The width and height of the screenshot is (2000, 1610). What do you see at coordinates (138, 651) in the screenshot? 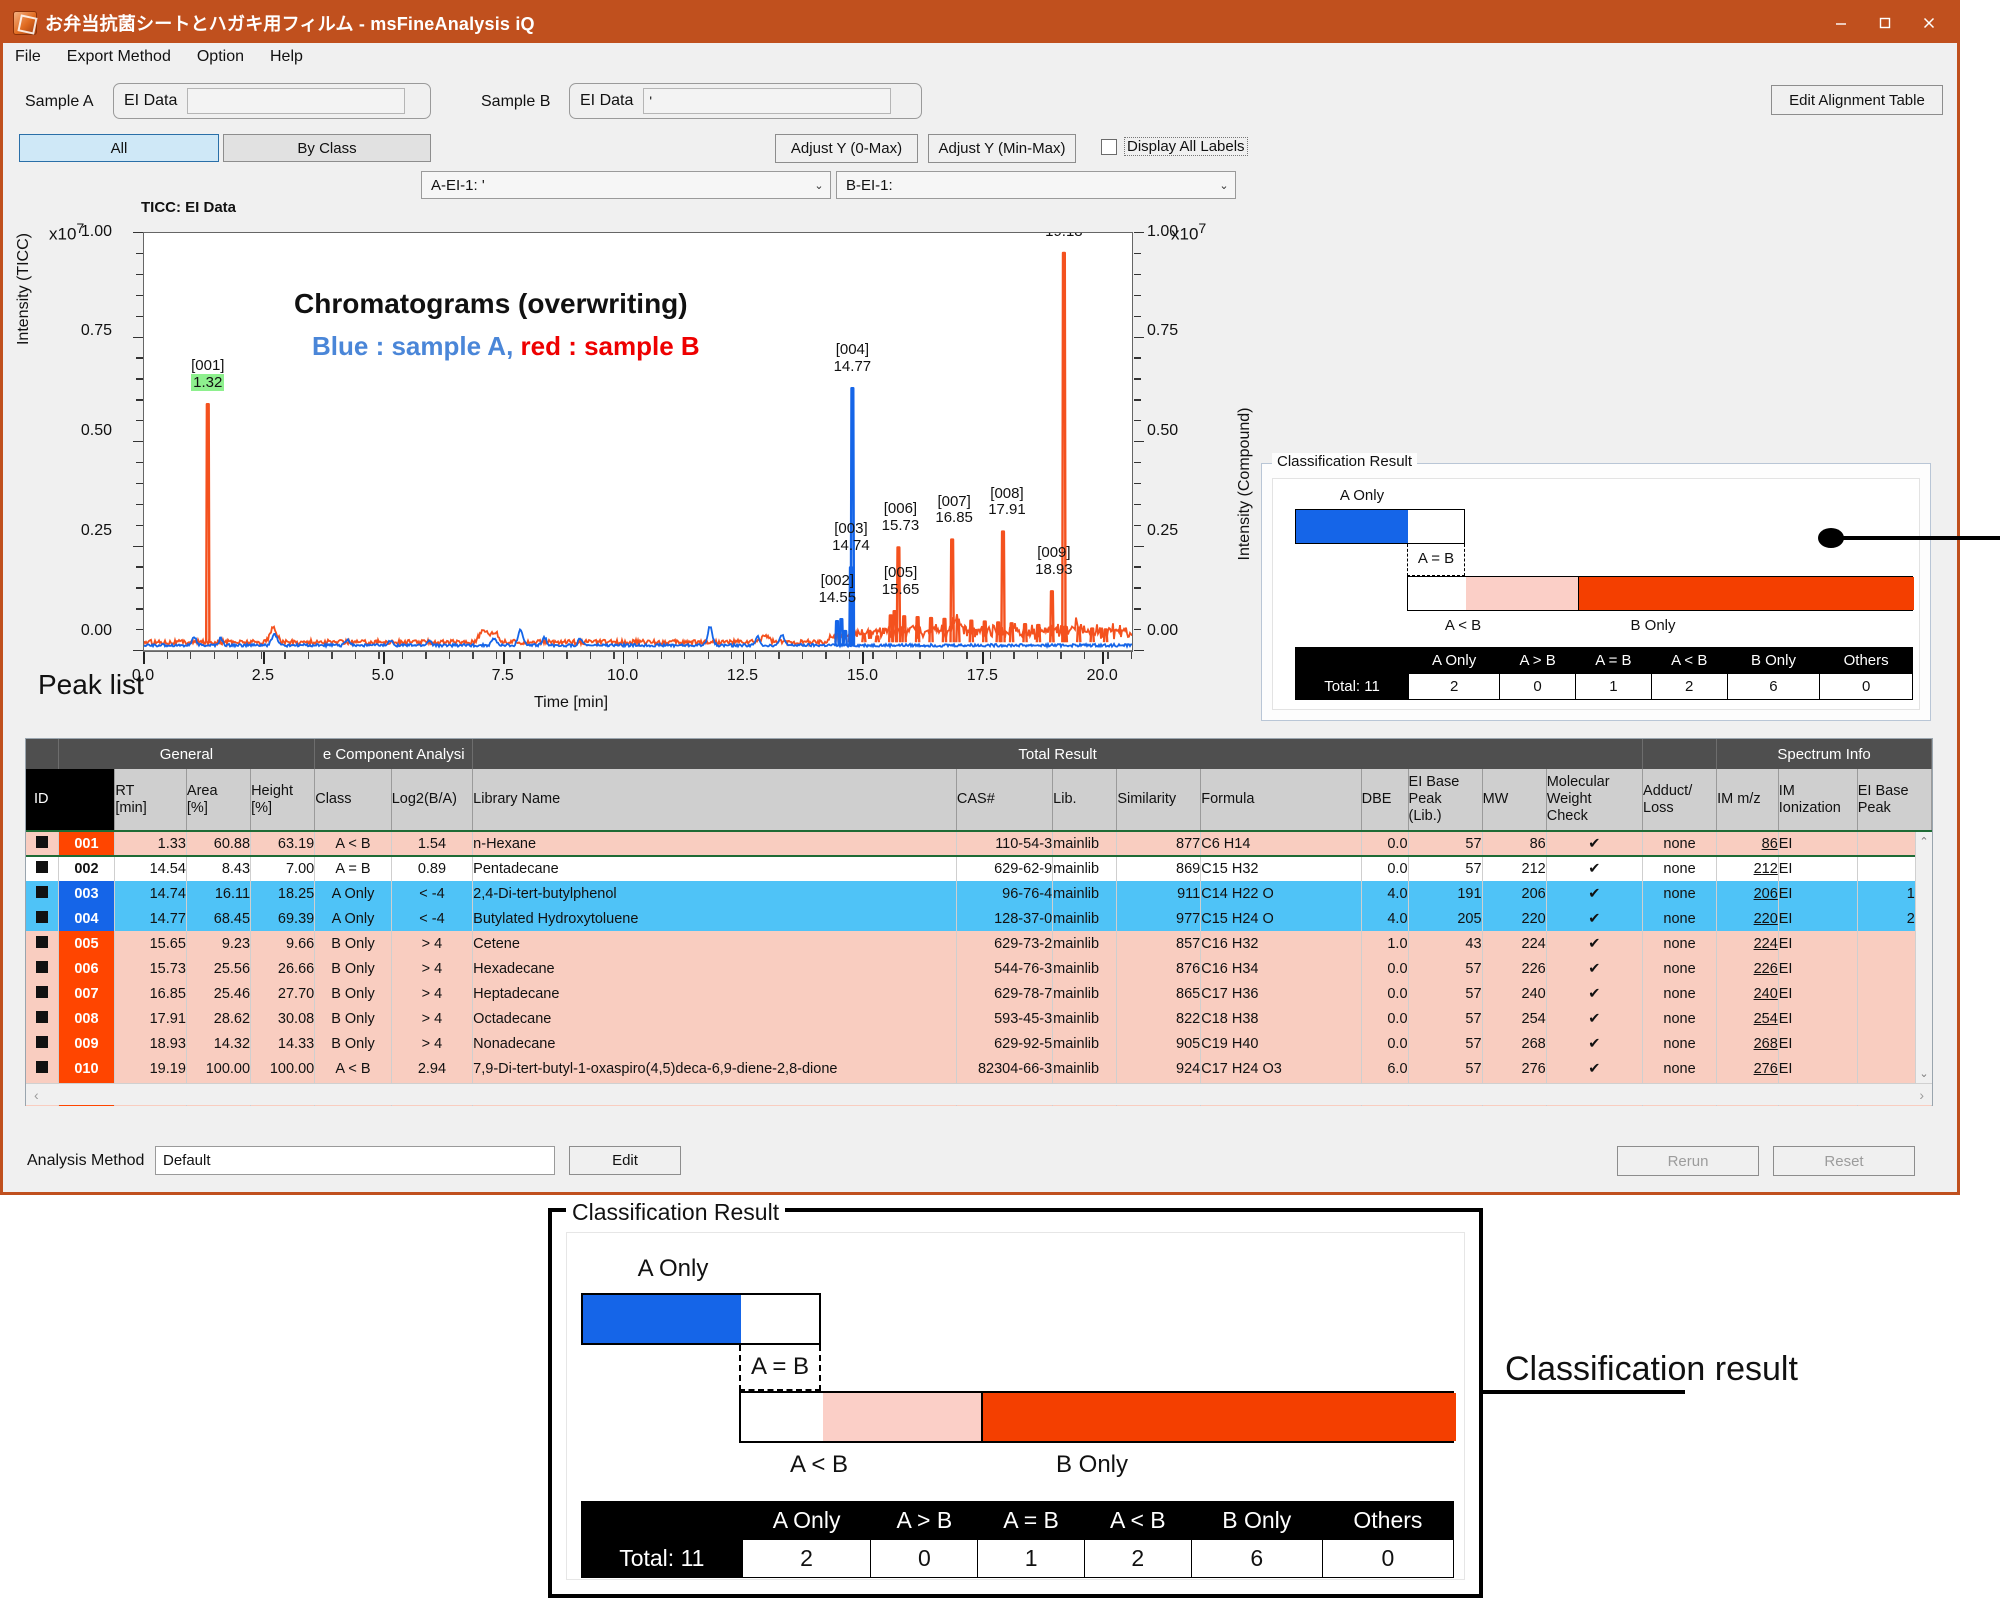
I see `y-tickmark-left` at bounding box center [138, 651].